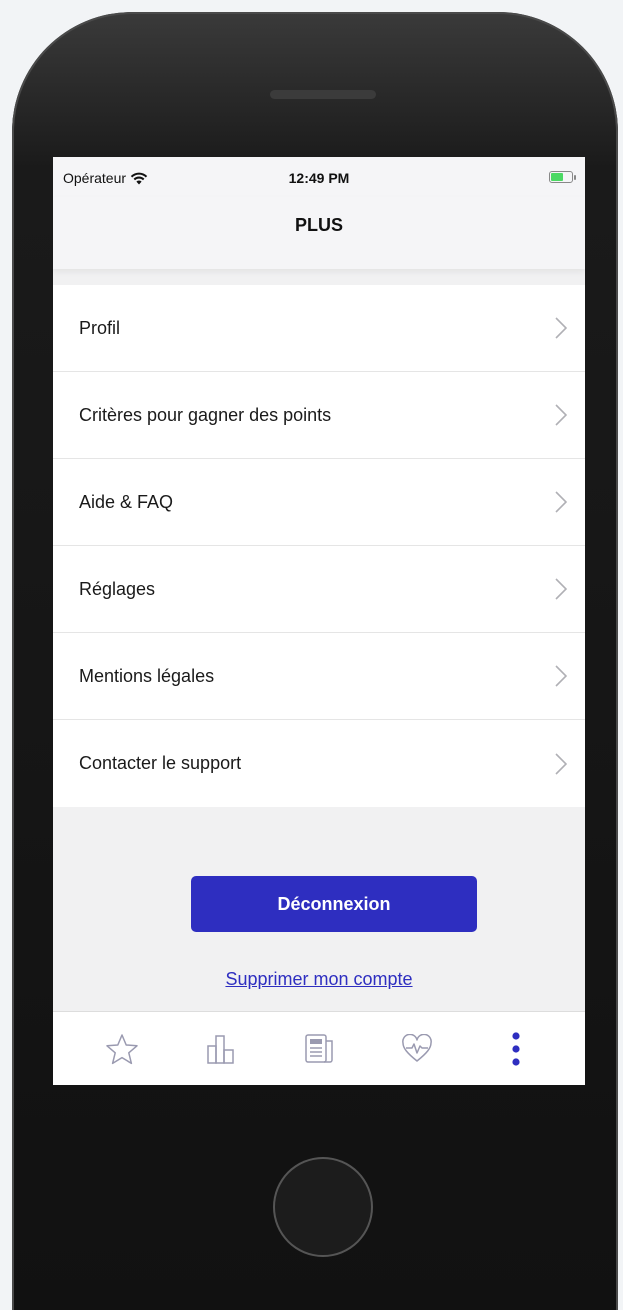 Image resolution: width=623 pixels, height=1310 pixels. Describe the element at coordinates (126, 501) in the screenshot. I see `menu-item-label: Aide & FAQ` at that location.